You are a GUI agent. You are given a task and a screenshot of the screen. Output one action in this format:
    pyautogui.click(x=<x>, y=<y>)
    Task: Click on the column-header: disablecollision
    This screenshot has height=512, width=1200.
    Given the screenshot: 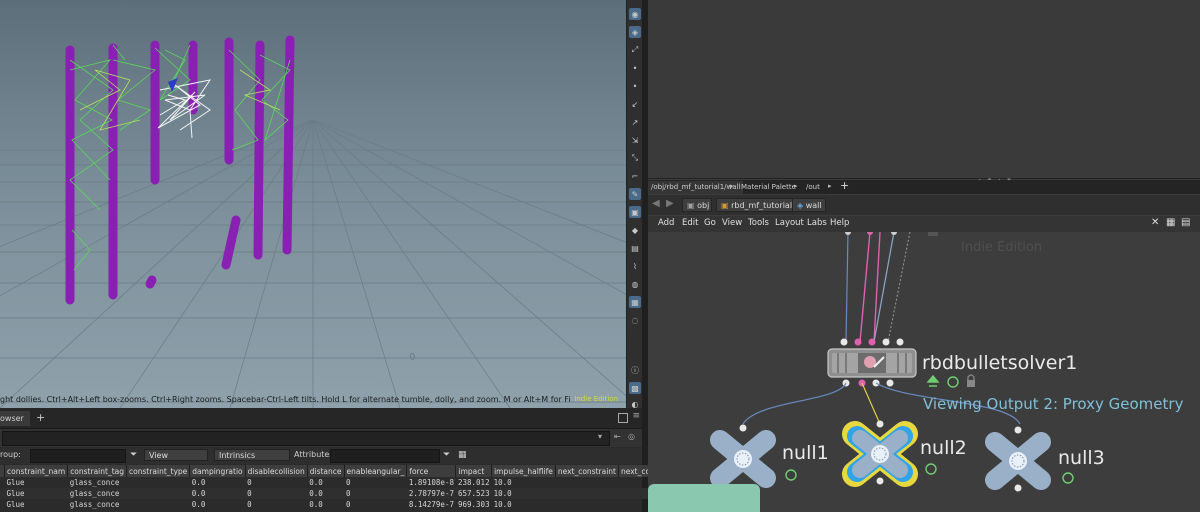 What is the action you would take?
    pyautogui.click(x=276, y=471)
    